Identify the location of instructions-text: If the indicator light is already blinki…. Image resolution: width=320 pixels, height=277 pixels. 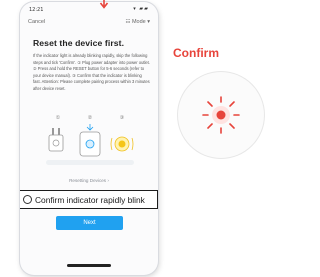
(91, 72).